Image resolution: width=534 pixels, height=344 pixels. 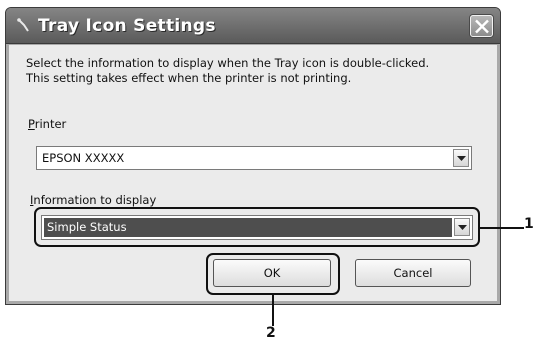 What do you see at coordinates (272, 273) in the screenshot?
I see `ok-button: OK` at bounding box center [272, 273].